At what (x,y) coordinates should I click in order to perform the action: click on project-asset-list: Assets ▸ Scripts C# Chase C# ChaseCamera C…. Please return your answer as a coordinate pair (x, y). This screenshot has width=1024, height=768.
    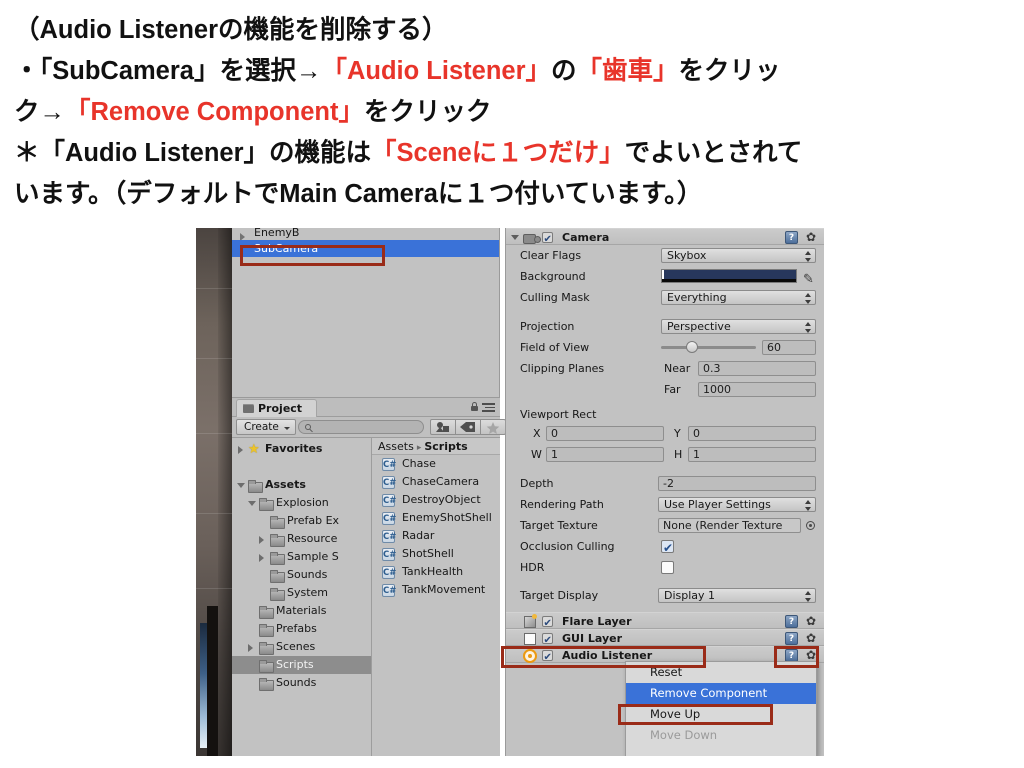
    Looking at the image, I should click on (436, 597).